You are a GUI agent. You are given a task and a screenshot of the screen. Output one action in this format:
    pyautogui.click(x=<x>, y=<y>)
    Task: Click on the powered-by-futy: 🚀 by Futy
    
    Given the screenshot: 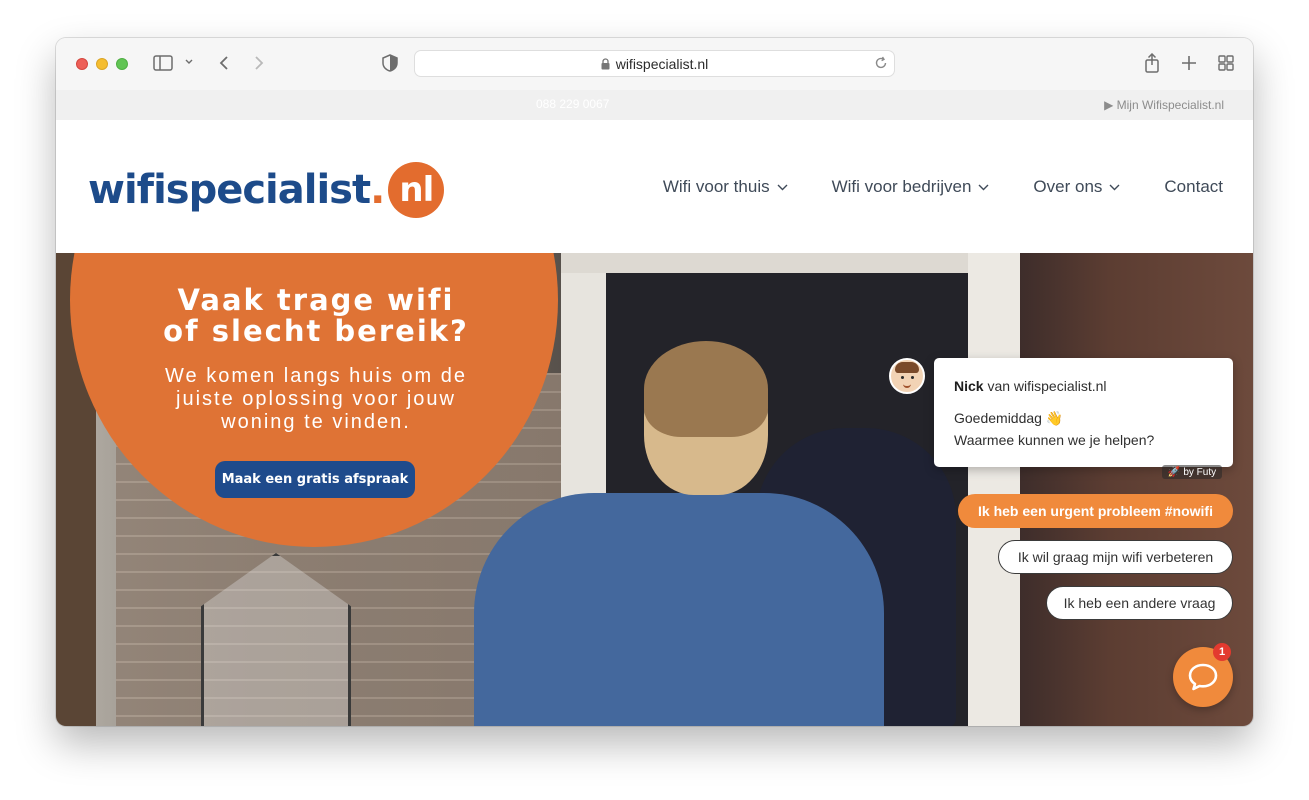 What is the action you would take?
    pyautogui.click(x=1192, y=472)
    